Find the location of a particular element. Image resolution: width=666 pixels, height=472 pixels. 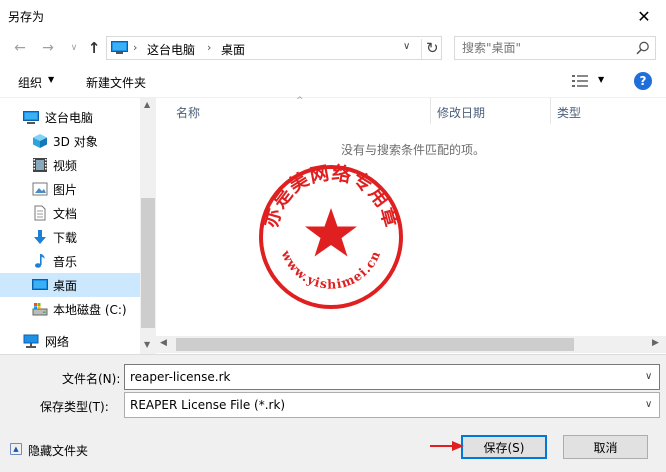

save-button-label: 保存(S) is located at coordinates (504, 447).